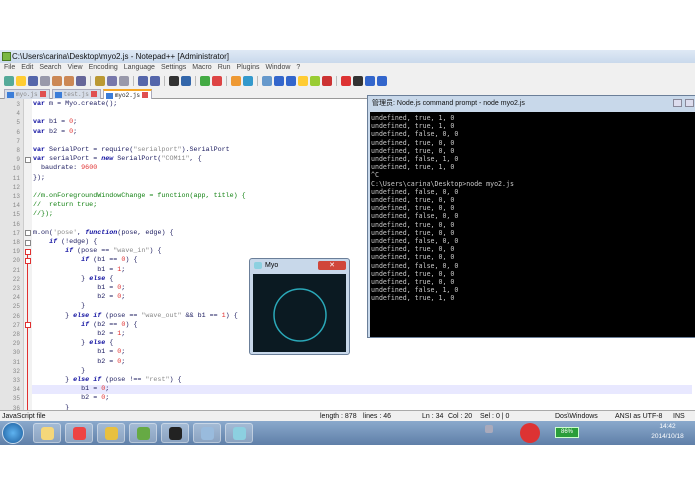 Image resolution: width=695 pixels, height=494 pixels. What do you see at coordinates (248, 68) in the screenshot?
I see `menu-item-plugins: Plugins` at bounding box center [248, 68].